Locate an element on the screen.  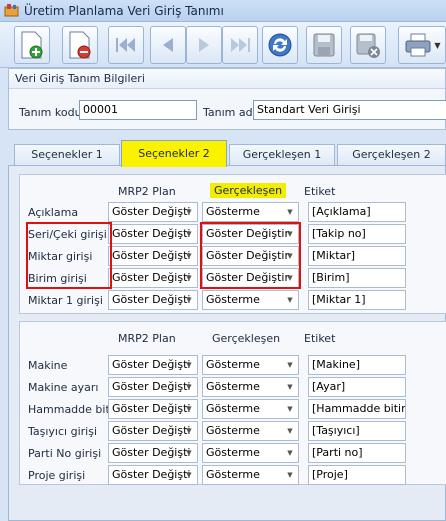
delete-document-button is located at coordinates (80, 45).